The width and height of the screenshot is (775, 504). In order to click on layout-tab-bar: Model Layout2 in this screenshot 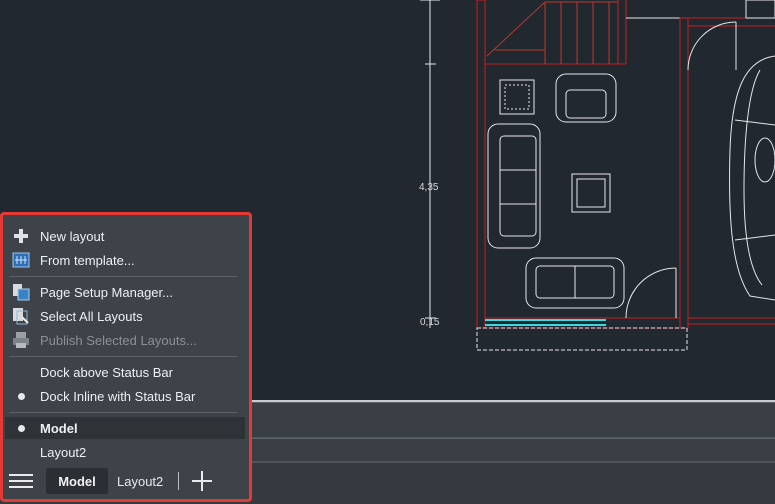, I will do `click(124, 481)`.